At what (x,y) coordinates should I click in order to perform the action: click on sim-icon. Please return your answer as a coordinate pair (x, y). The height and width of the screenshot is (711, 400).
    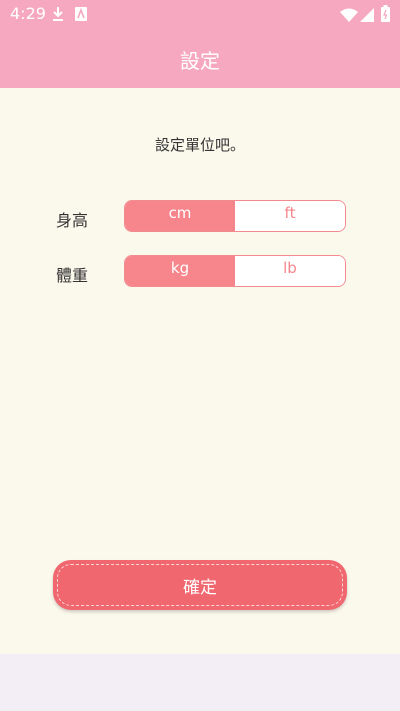
    Looking at the image, I should click on (81, 16).